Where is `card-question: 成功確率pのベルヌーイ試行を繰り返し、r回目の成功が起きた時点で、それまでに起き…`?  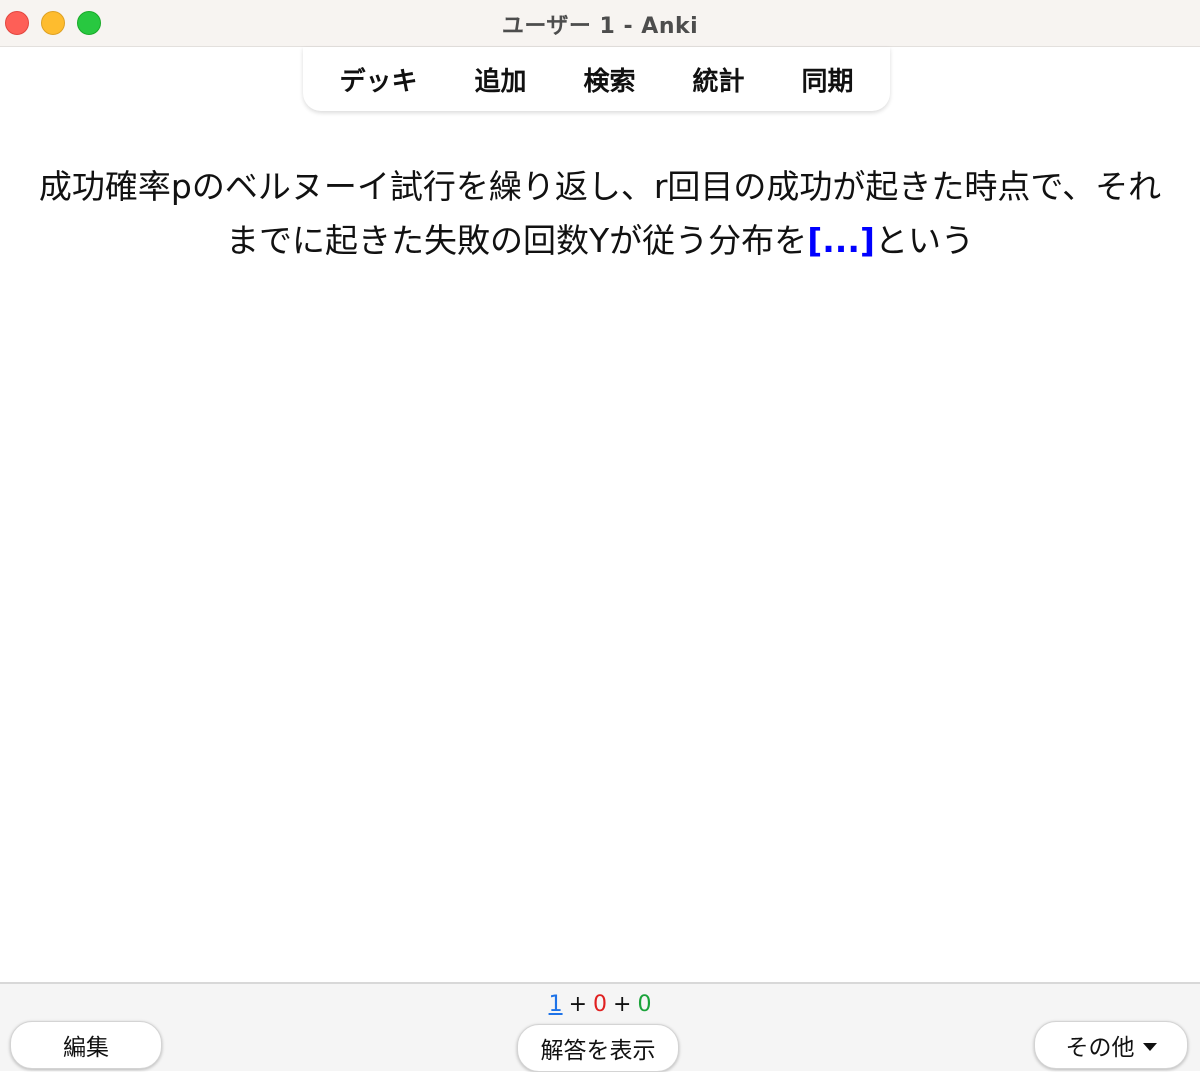
card-question: 成功確率pのベルヌーイ試行を繰り返し、r回目の成功が起きた時点で、それまでに起き… is located at coordinates (600, 214).